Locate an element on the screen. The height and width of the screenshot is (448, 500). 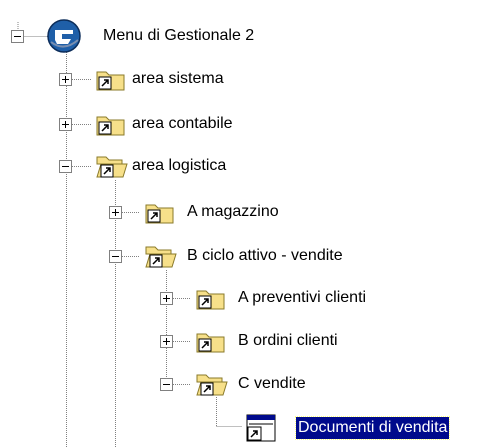
tree-node-label: area logistica is located at coordinates (179, 165).